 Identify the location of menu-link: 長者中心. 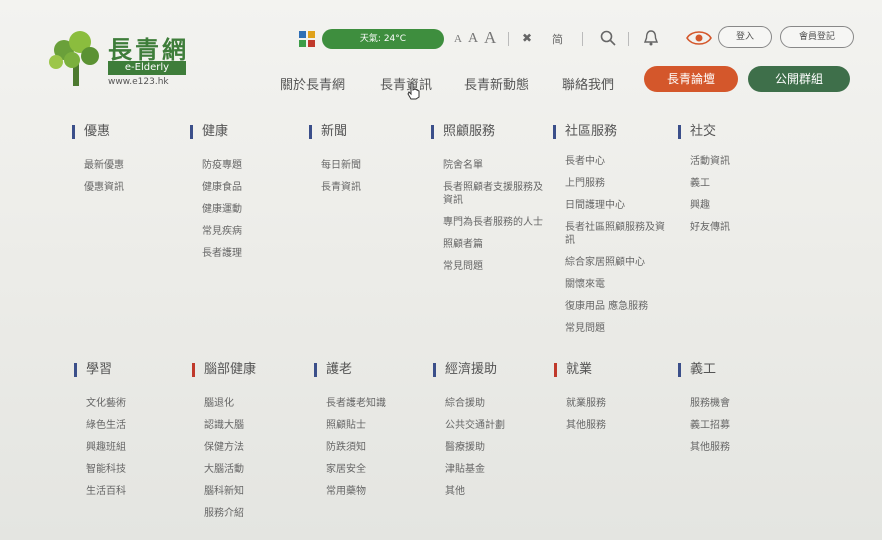
(619, 162).